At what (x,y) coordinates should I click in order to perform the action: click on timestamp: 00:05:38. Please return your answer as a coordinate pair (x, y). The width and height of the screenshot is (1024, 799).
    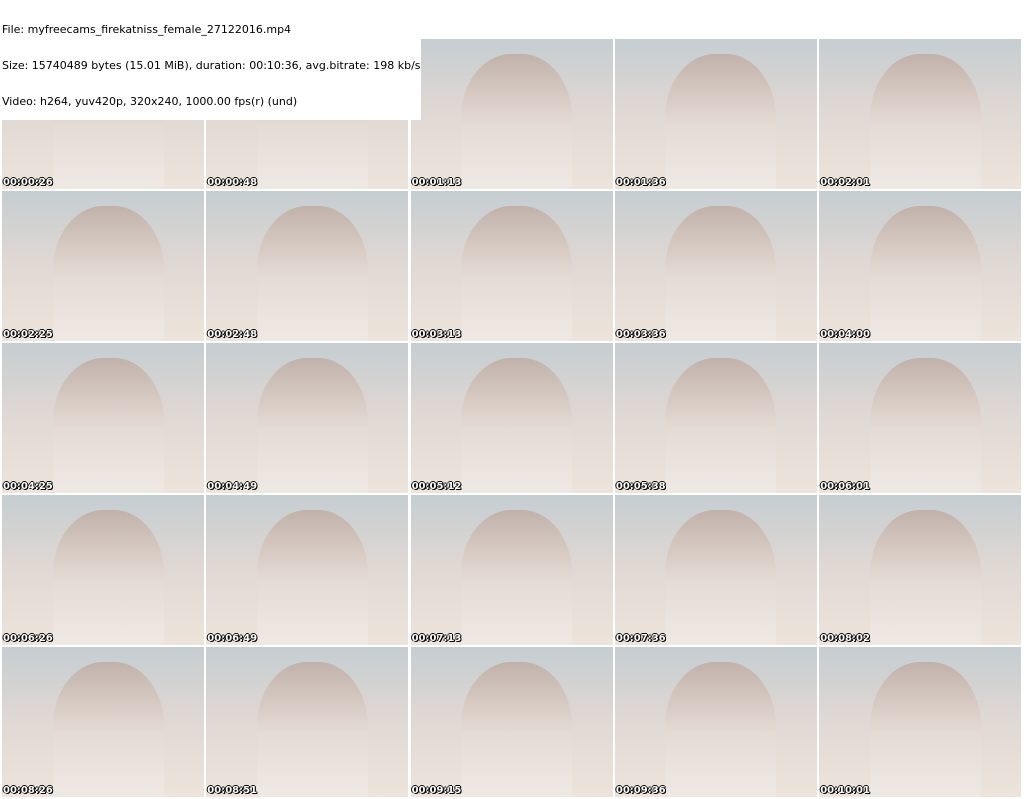
    Looking at the image, I should click on (640, 486).